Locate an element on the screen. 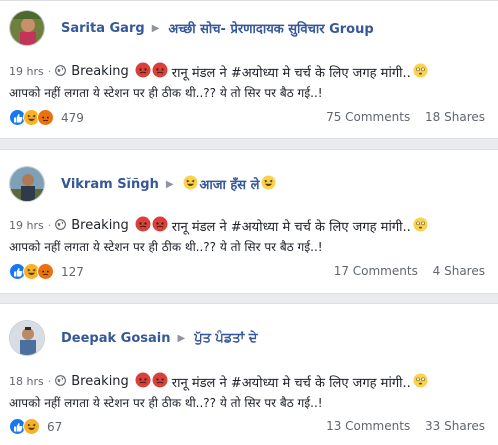 Image resolution: width=498 pixels, height=445 pixels. post-stats: 13 Comments 33 Shares is located at coordinates (405, 426).